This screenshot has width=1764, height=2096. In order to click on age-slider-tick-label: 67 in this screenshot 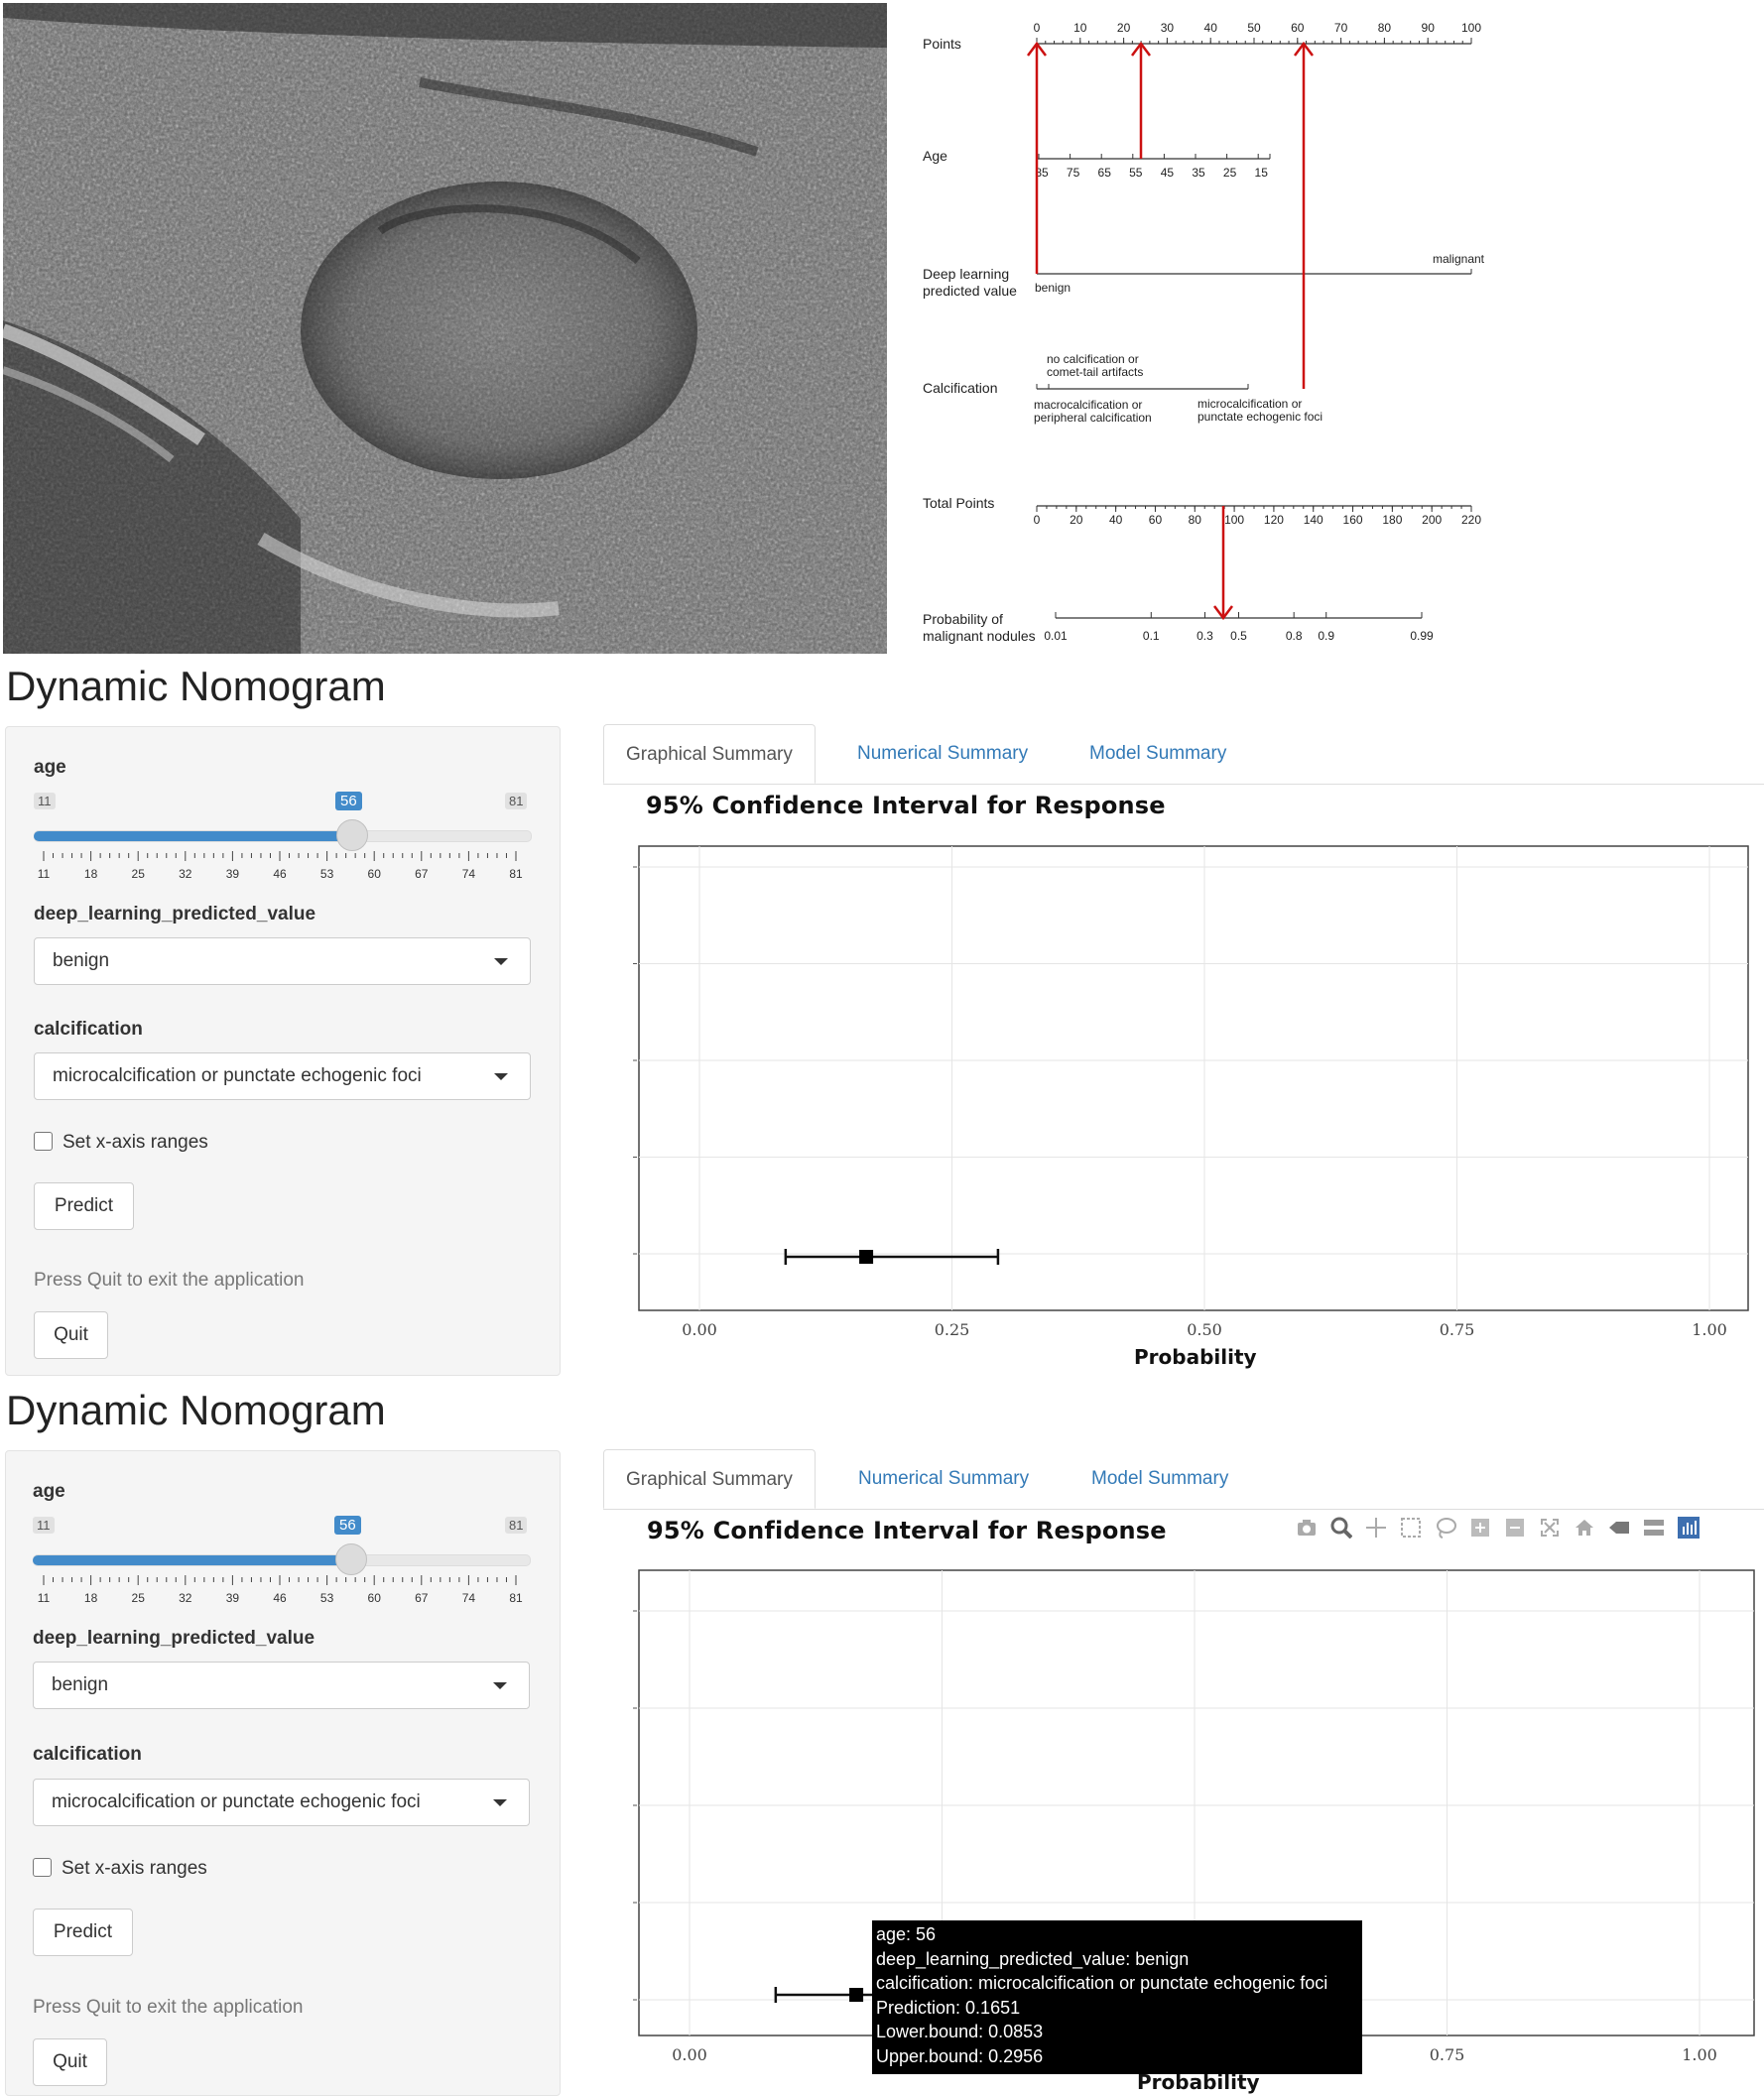, I will do `click(422, 874)`.